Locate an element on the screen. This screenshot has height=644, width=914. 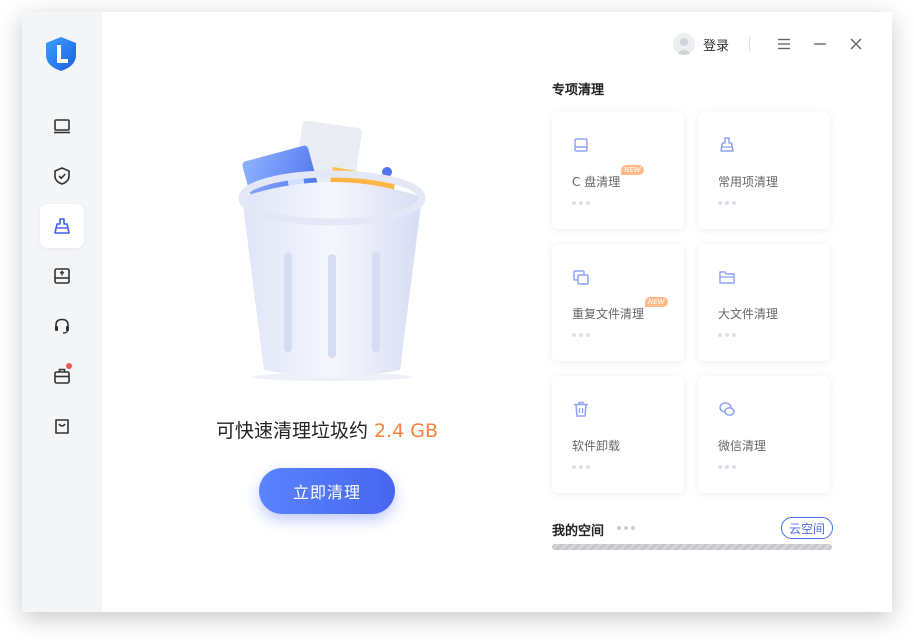
card-c-drive-clean: C 盘清理NEW is located at coordinates (618, 170).